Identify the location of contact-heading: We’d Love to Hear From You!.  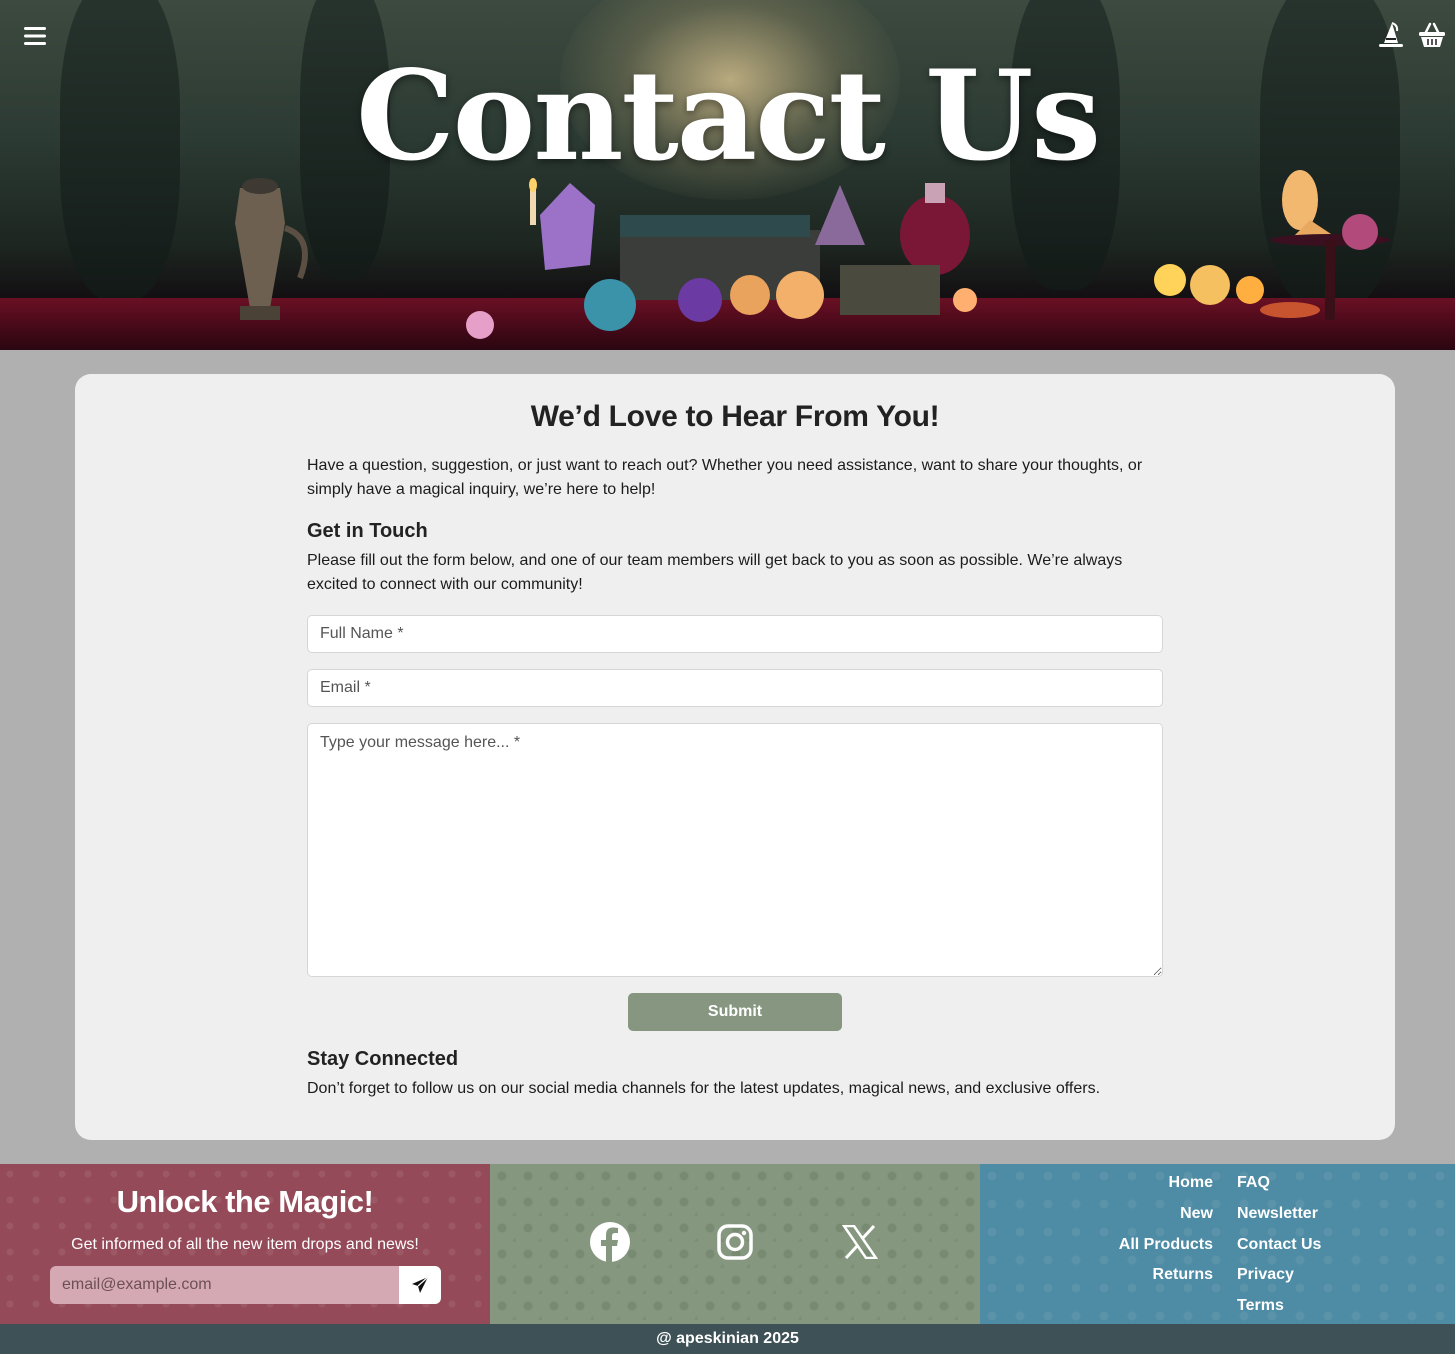
(735, 416).